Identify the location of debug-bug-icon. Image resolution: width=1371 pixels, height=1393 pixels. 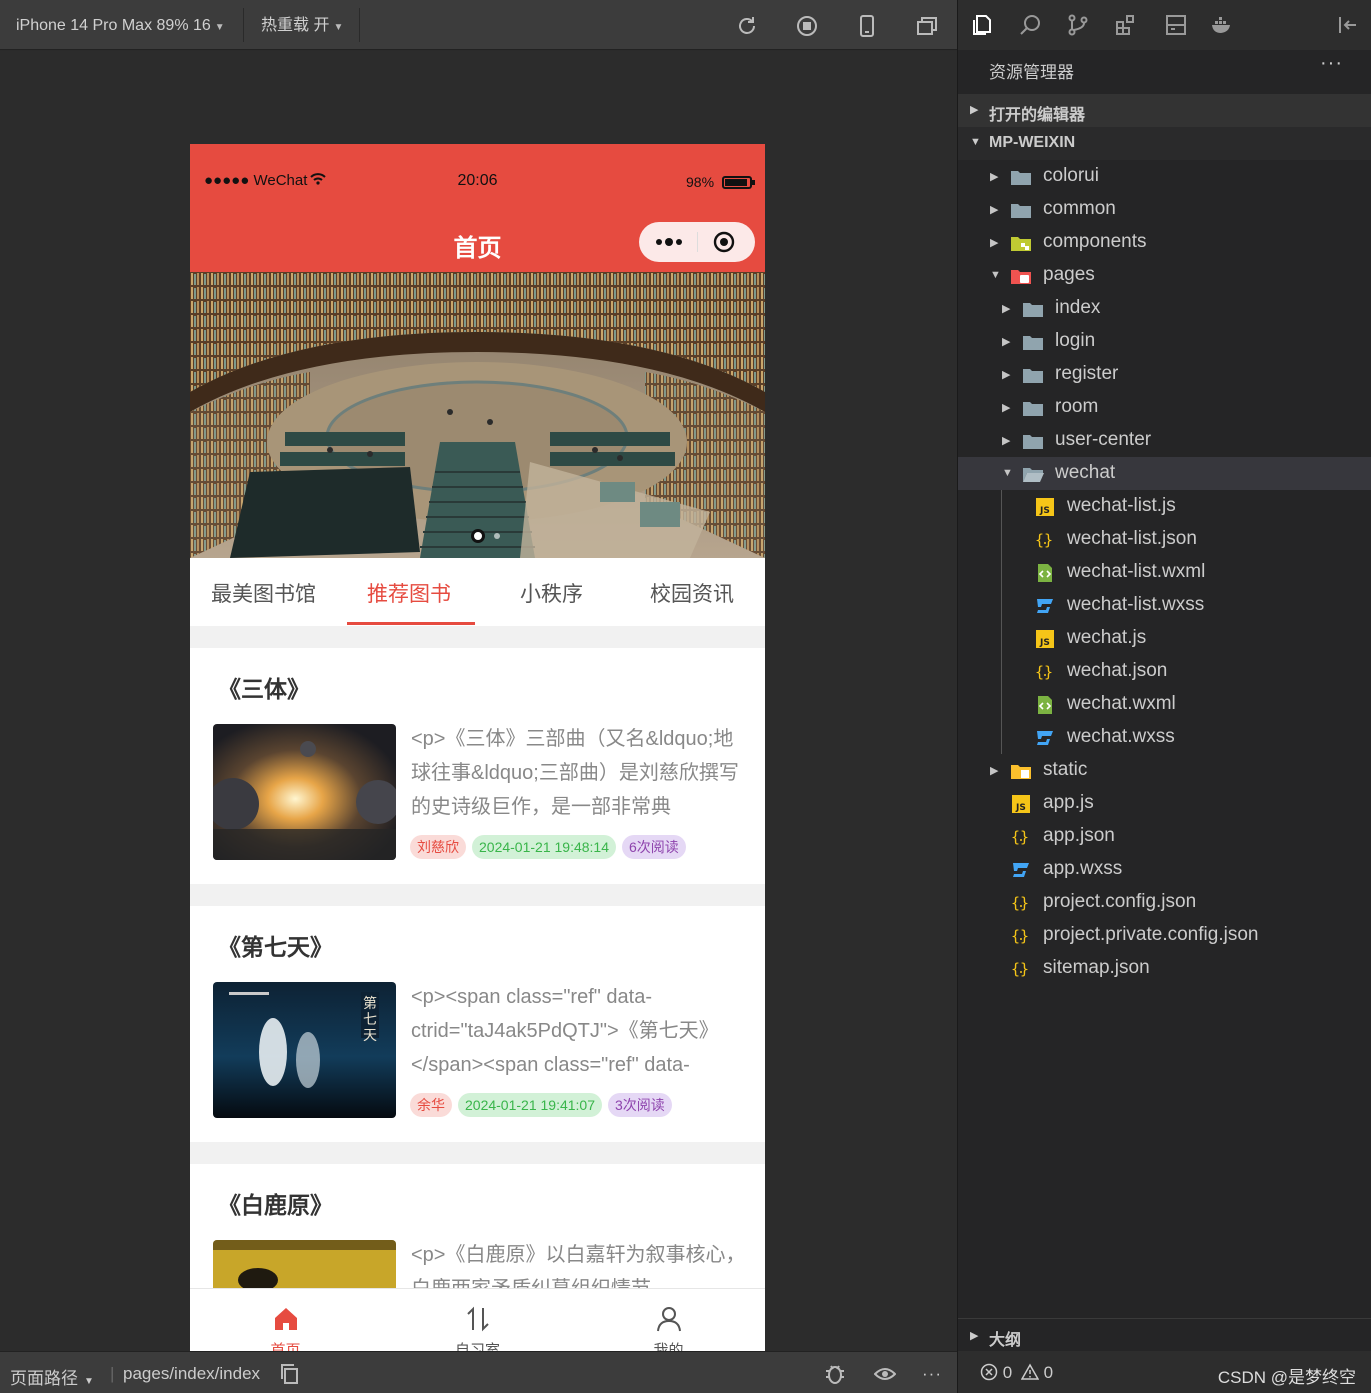
(835, 1374).